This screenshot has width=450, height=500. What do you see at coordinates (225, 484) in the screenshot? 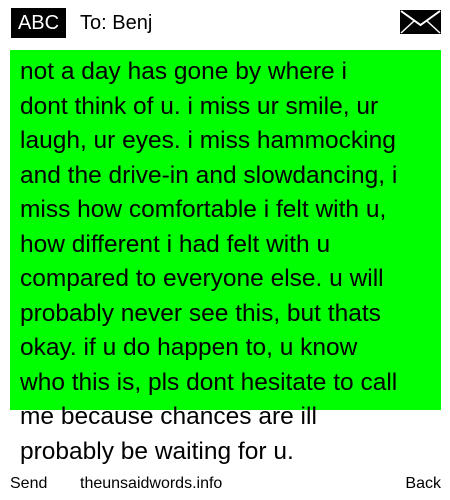
I see `softkey-bar: Send theunsaidwords.info Back` at bounding box center [225, 484].